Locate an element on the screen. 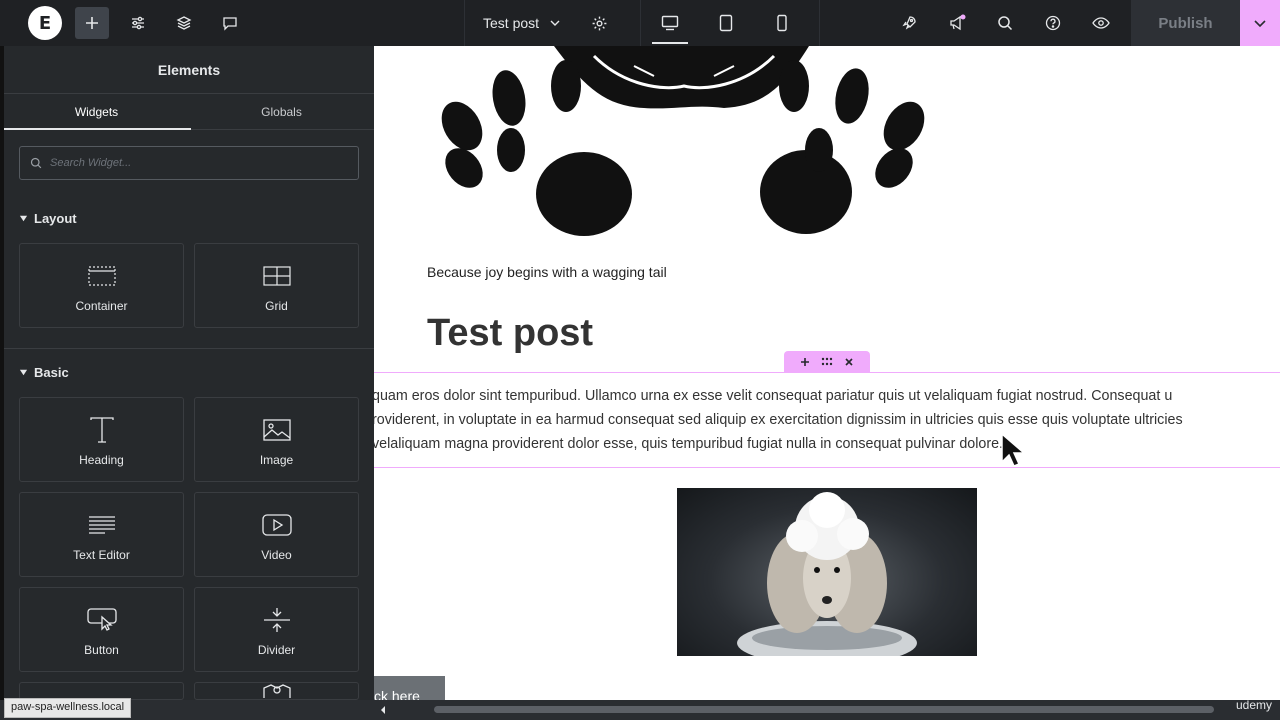  preview-button is located at coordinates (1101, 23).